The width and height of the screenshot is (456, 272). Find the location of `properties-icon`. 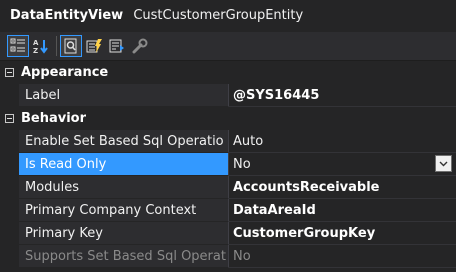

properties-icon is located at coordinates (70, 46).